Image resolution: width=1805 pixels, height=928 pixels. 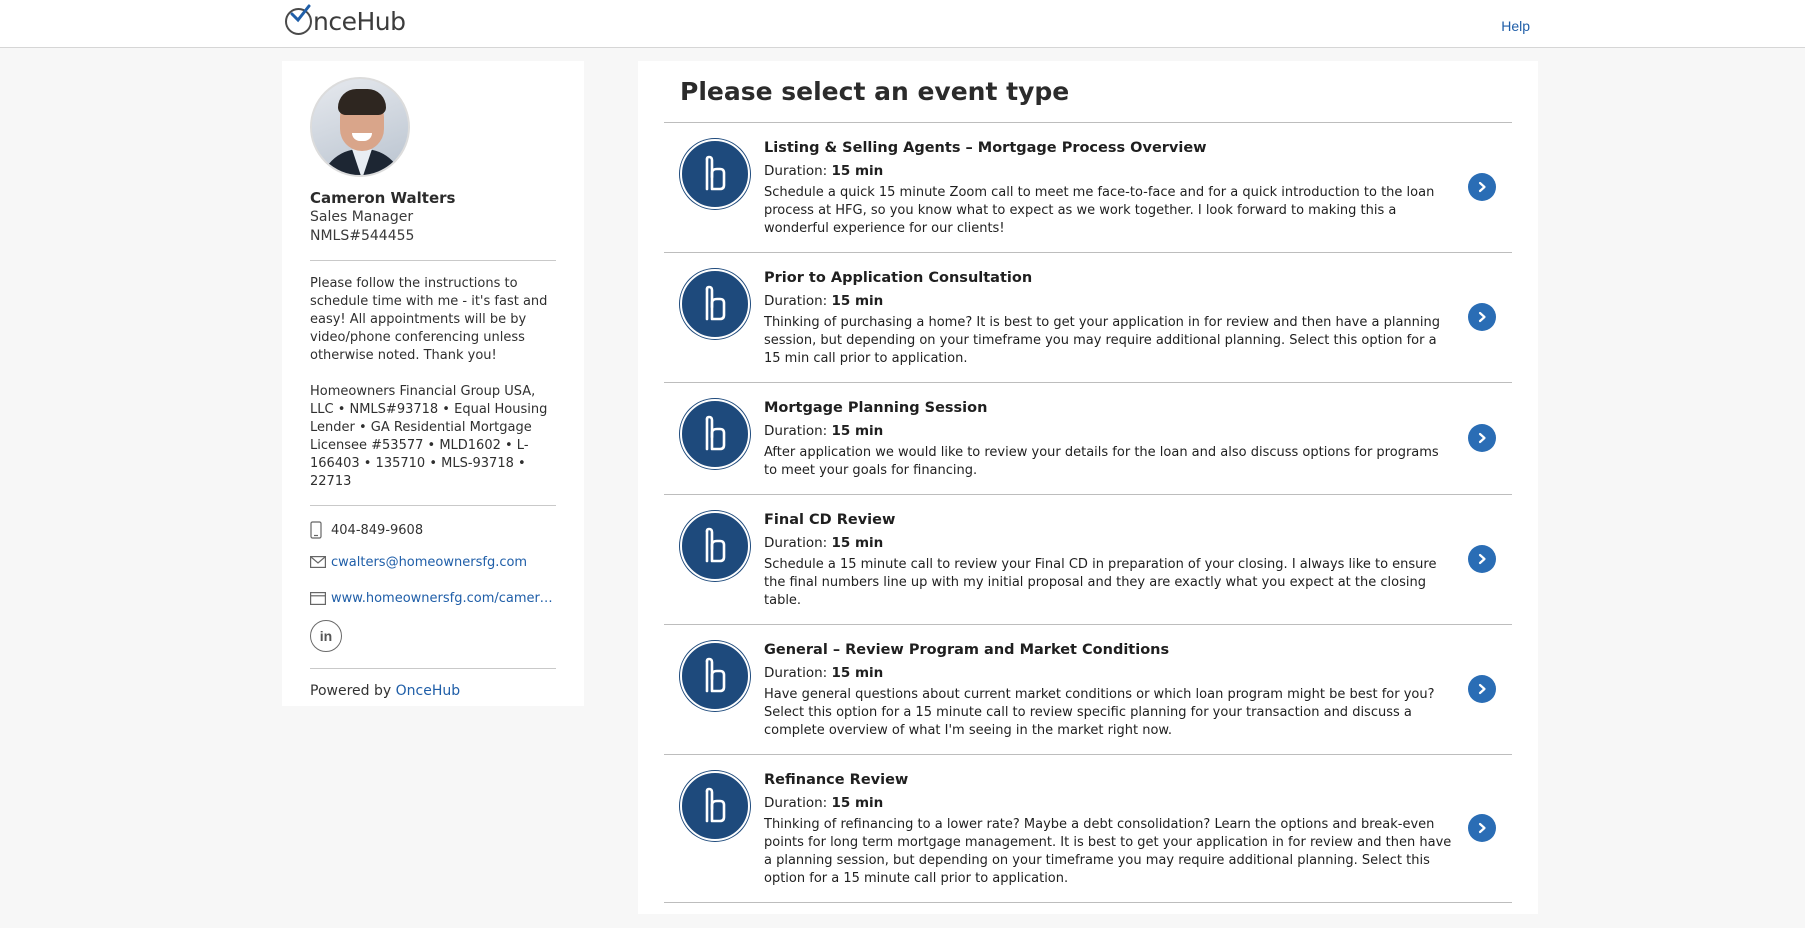 What do you see at coordinates (359, 21) in the screenshot?
I see `logo-text: nceHub` at bounding box center [359, 21].